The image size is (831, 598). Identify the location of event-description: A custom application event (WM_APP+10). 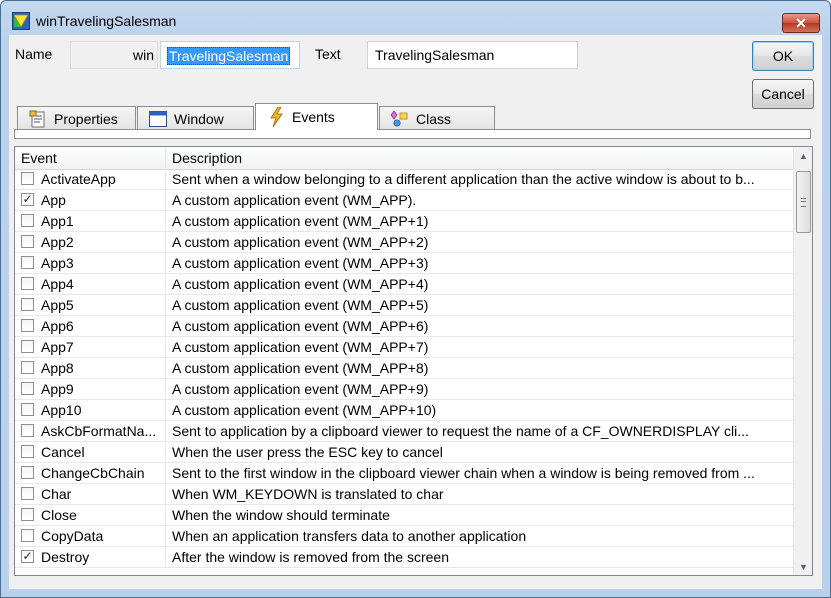
(304, 410).